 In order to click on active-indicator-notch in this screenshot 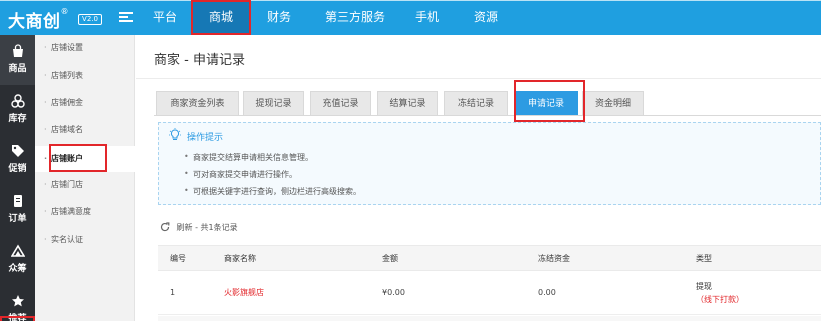, I will do `click(131, 158)`.